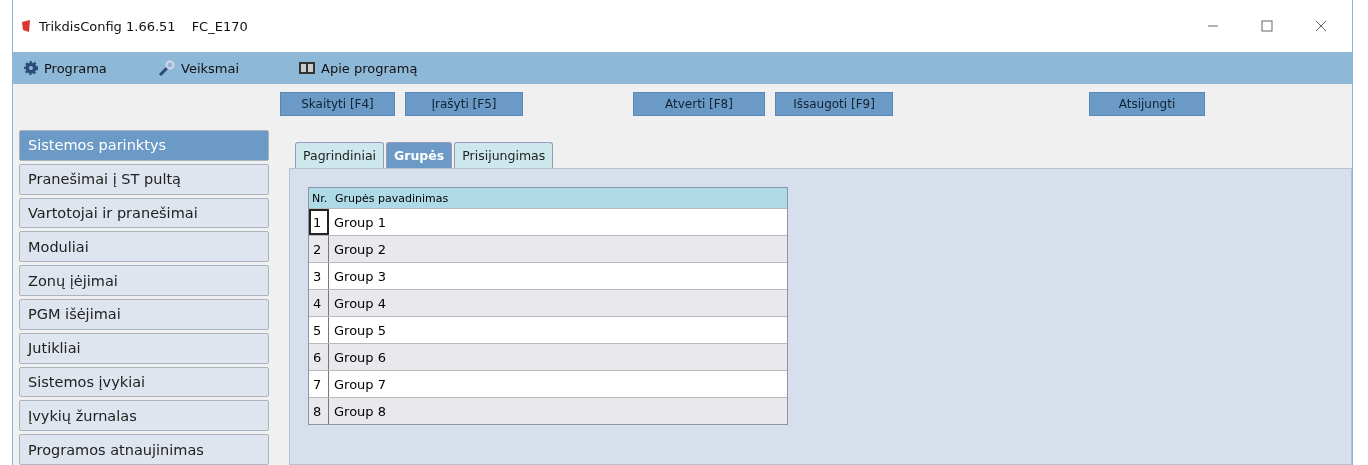  I want to click on row-number-cell: 1, so click(319, 222).